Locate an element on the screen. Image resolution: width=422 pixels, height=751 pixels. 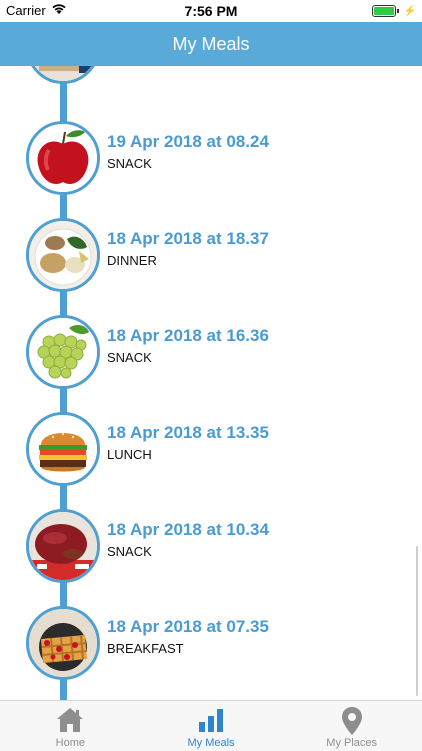
tab-bar: Home My Meals My Places is located at coordinates (211, 725).